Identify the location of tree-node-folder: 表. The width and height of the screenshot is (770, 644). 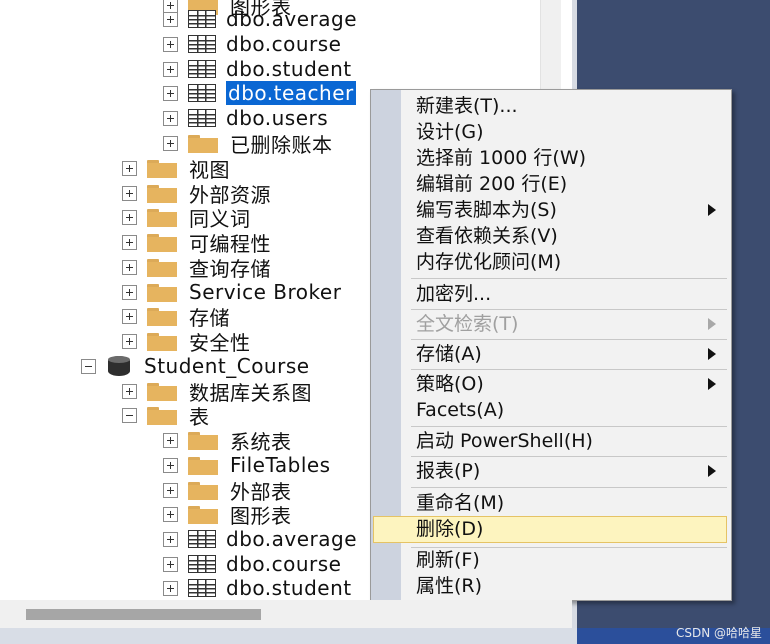
(166, 416).